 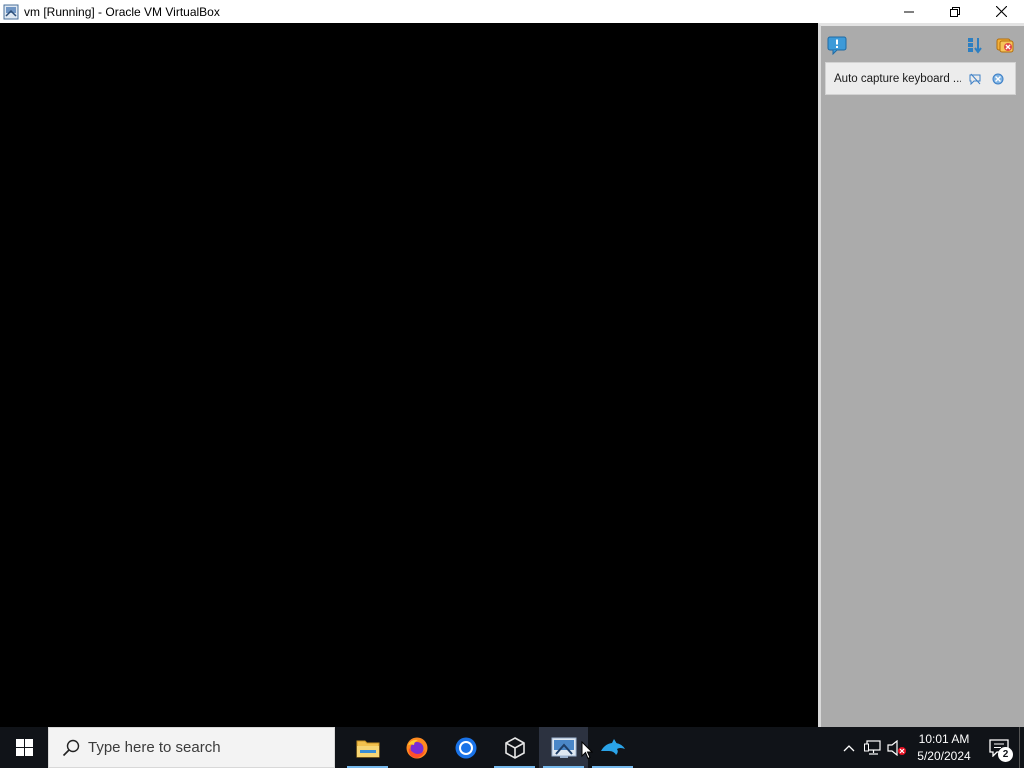 I want to click on mouse-cursor-icon, so click(x=587, y=750).